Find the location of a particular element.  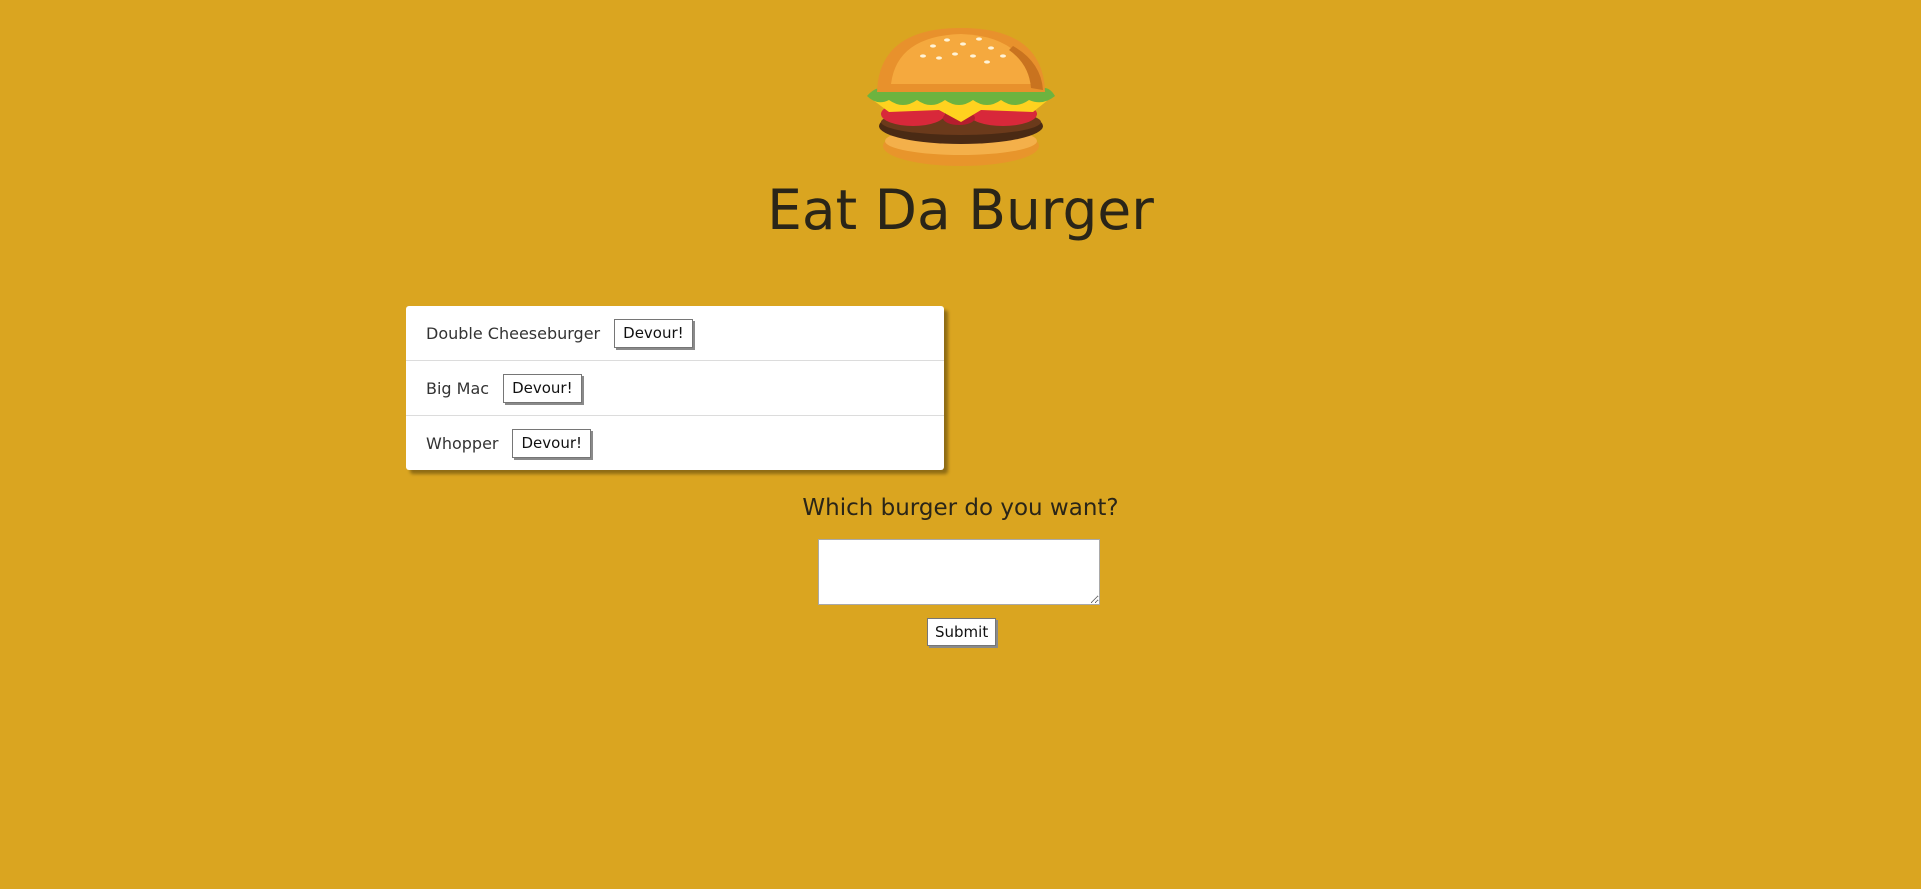

list-item: Double Cheeseburger Devour! is located at coordinates (675, 333).